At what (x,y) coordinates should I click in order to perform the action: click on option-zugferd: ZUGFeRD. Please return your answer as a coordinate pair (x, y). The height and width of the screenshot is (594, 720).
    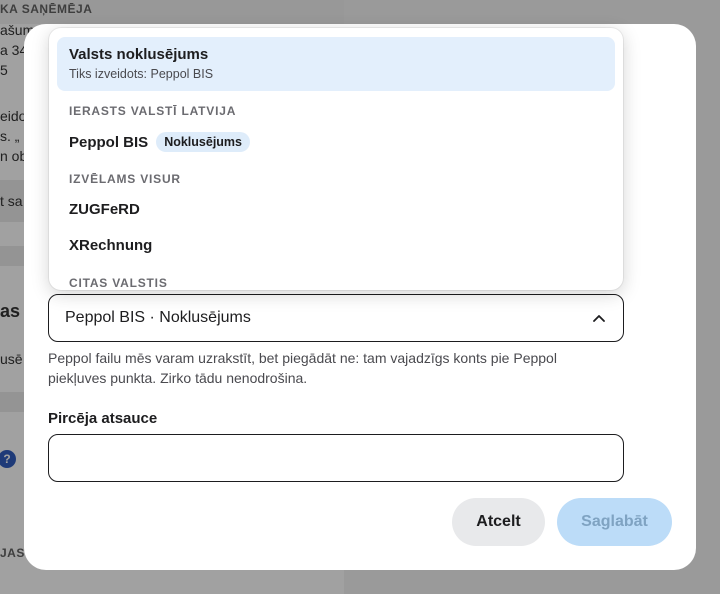
    Looking at the image, I should click on (104, 209).